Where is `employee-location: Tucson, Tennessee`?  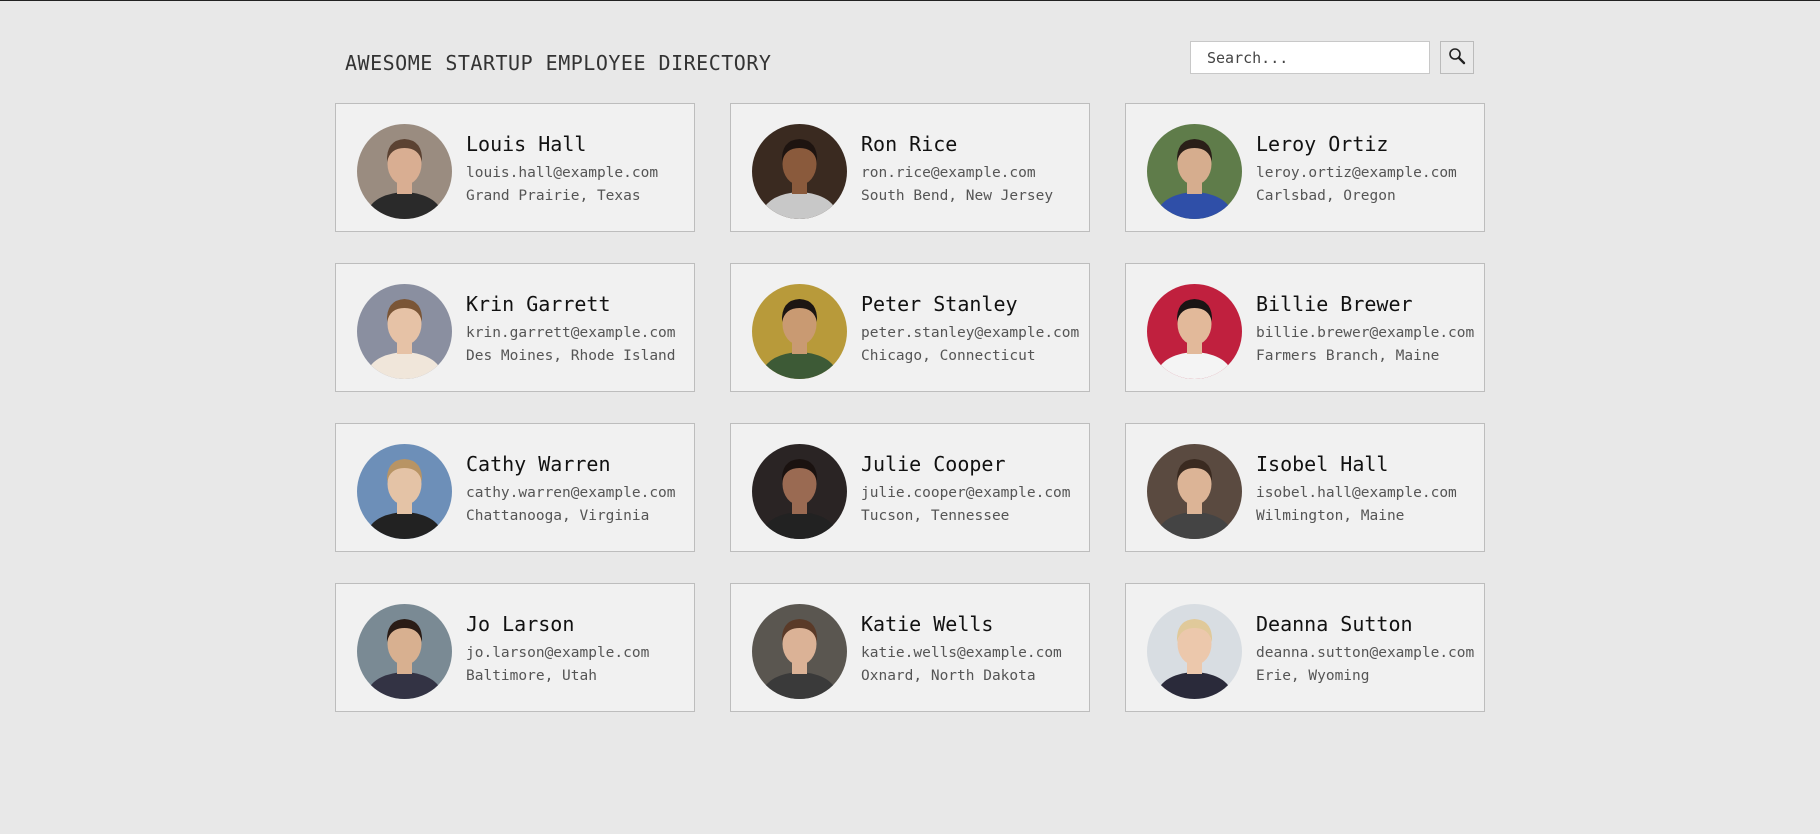
employee-location: Tucson, Tennessee is located at coordinates (935, 516).